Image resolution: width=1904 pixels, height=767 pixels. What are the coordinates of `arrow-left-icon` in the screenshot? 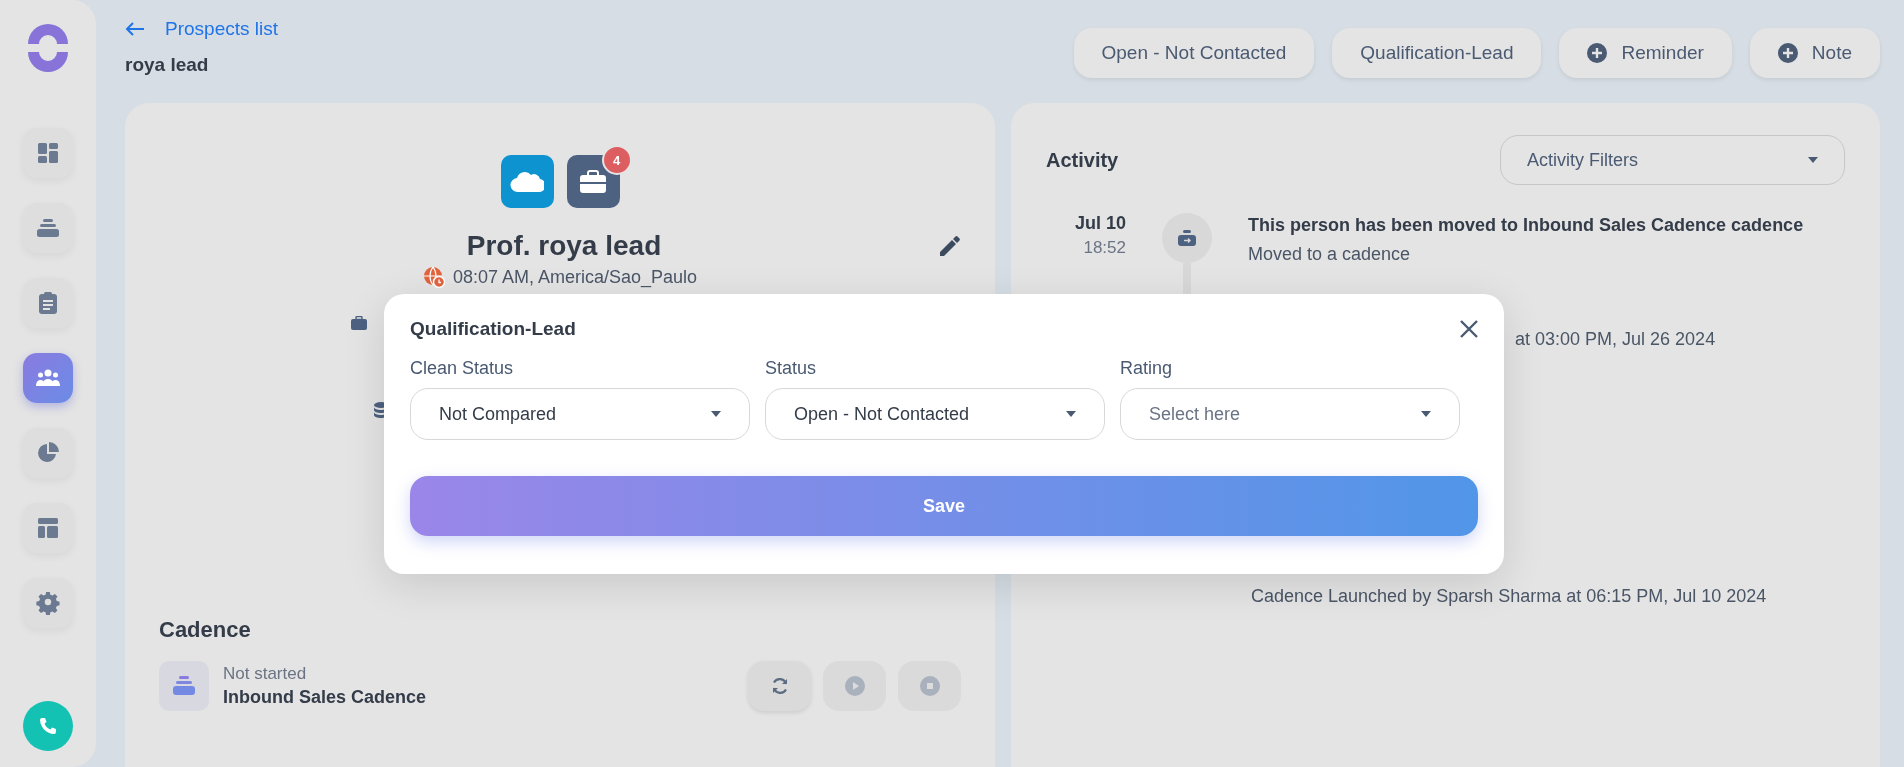 It's located at (135, 29).